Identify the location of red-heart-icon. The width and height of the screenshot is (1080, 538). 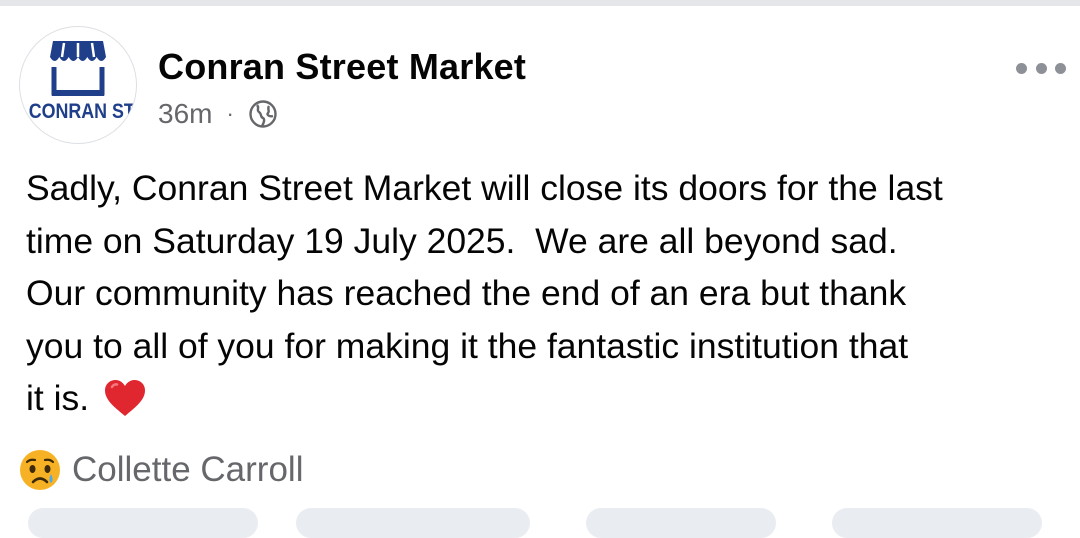
(125, 398).